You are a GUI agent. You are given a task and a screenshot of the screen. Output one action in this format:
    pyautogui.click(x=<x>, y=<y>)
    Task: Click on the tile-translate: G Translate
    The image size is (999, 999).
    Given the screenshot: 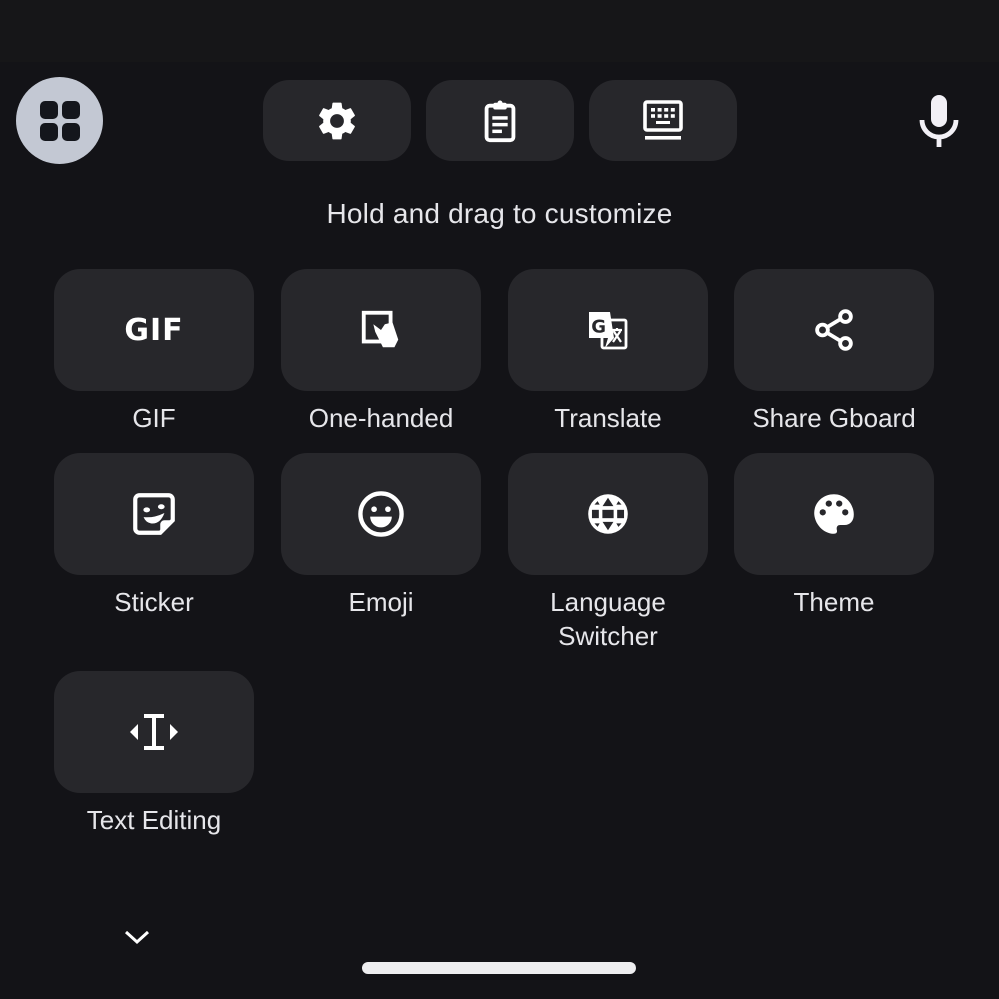 What is the action you would take?
    pyautogui.click(x=608, y=352)
    